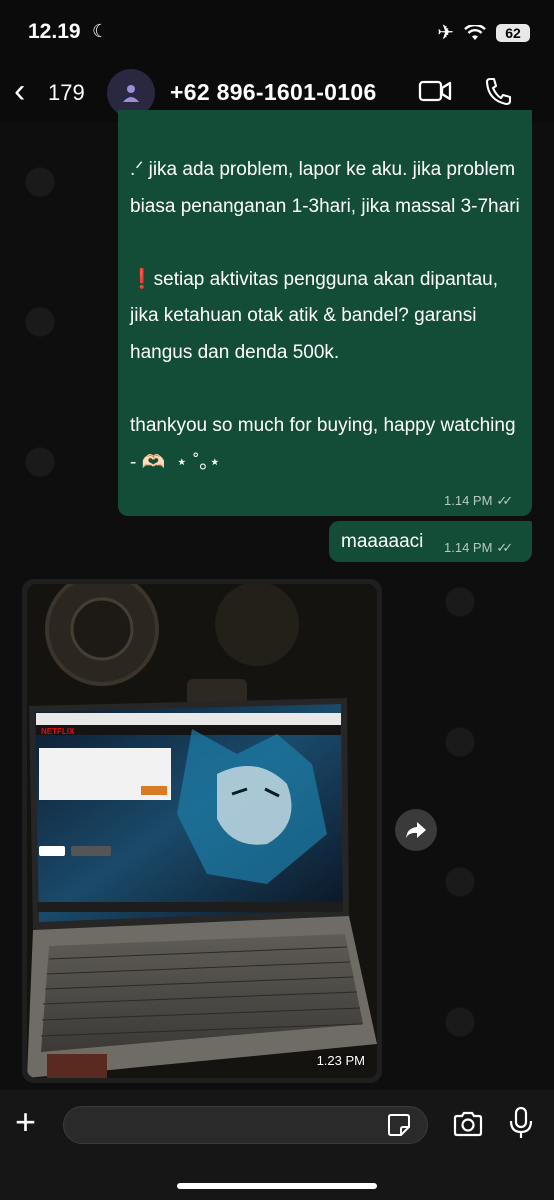 Image resolution: width=554 pixels, height=1200 pixels. I want to click on message-time: 1.23 PM, so click(340, 1060).